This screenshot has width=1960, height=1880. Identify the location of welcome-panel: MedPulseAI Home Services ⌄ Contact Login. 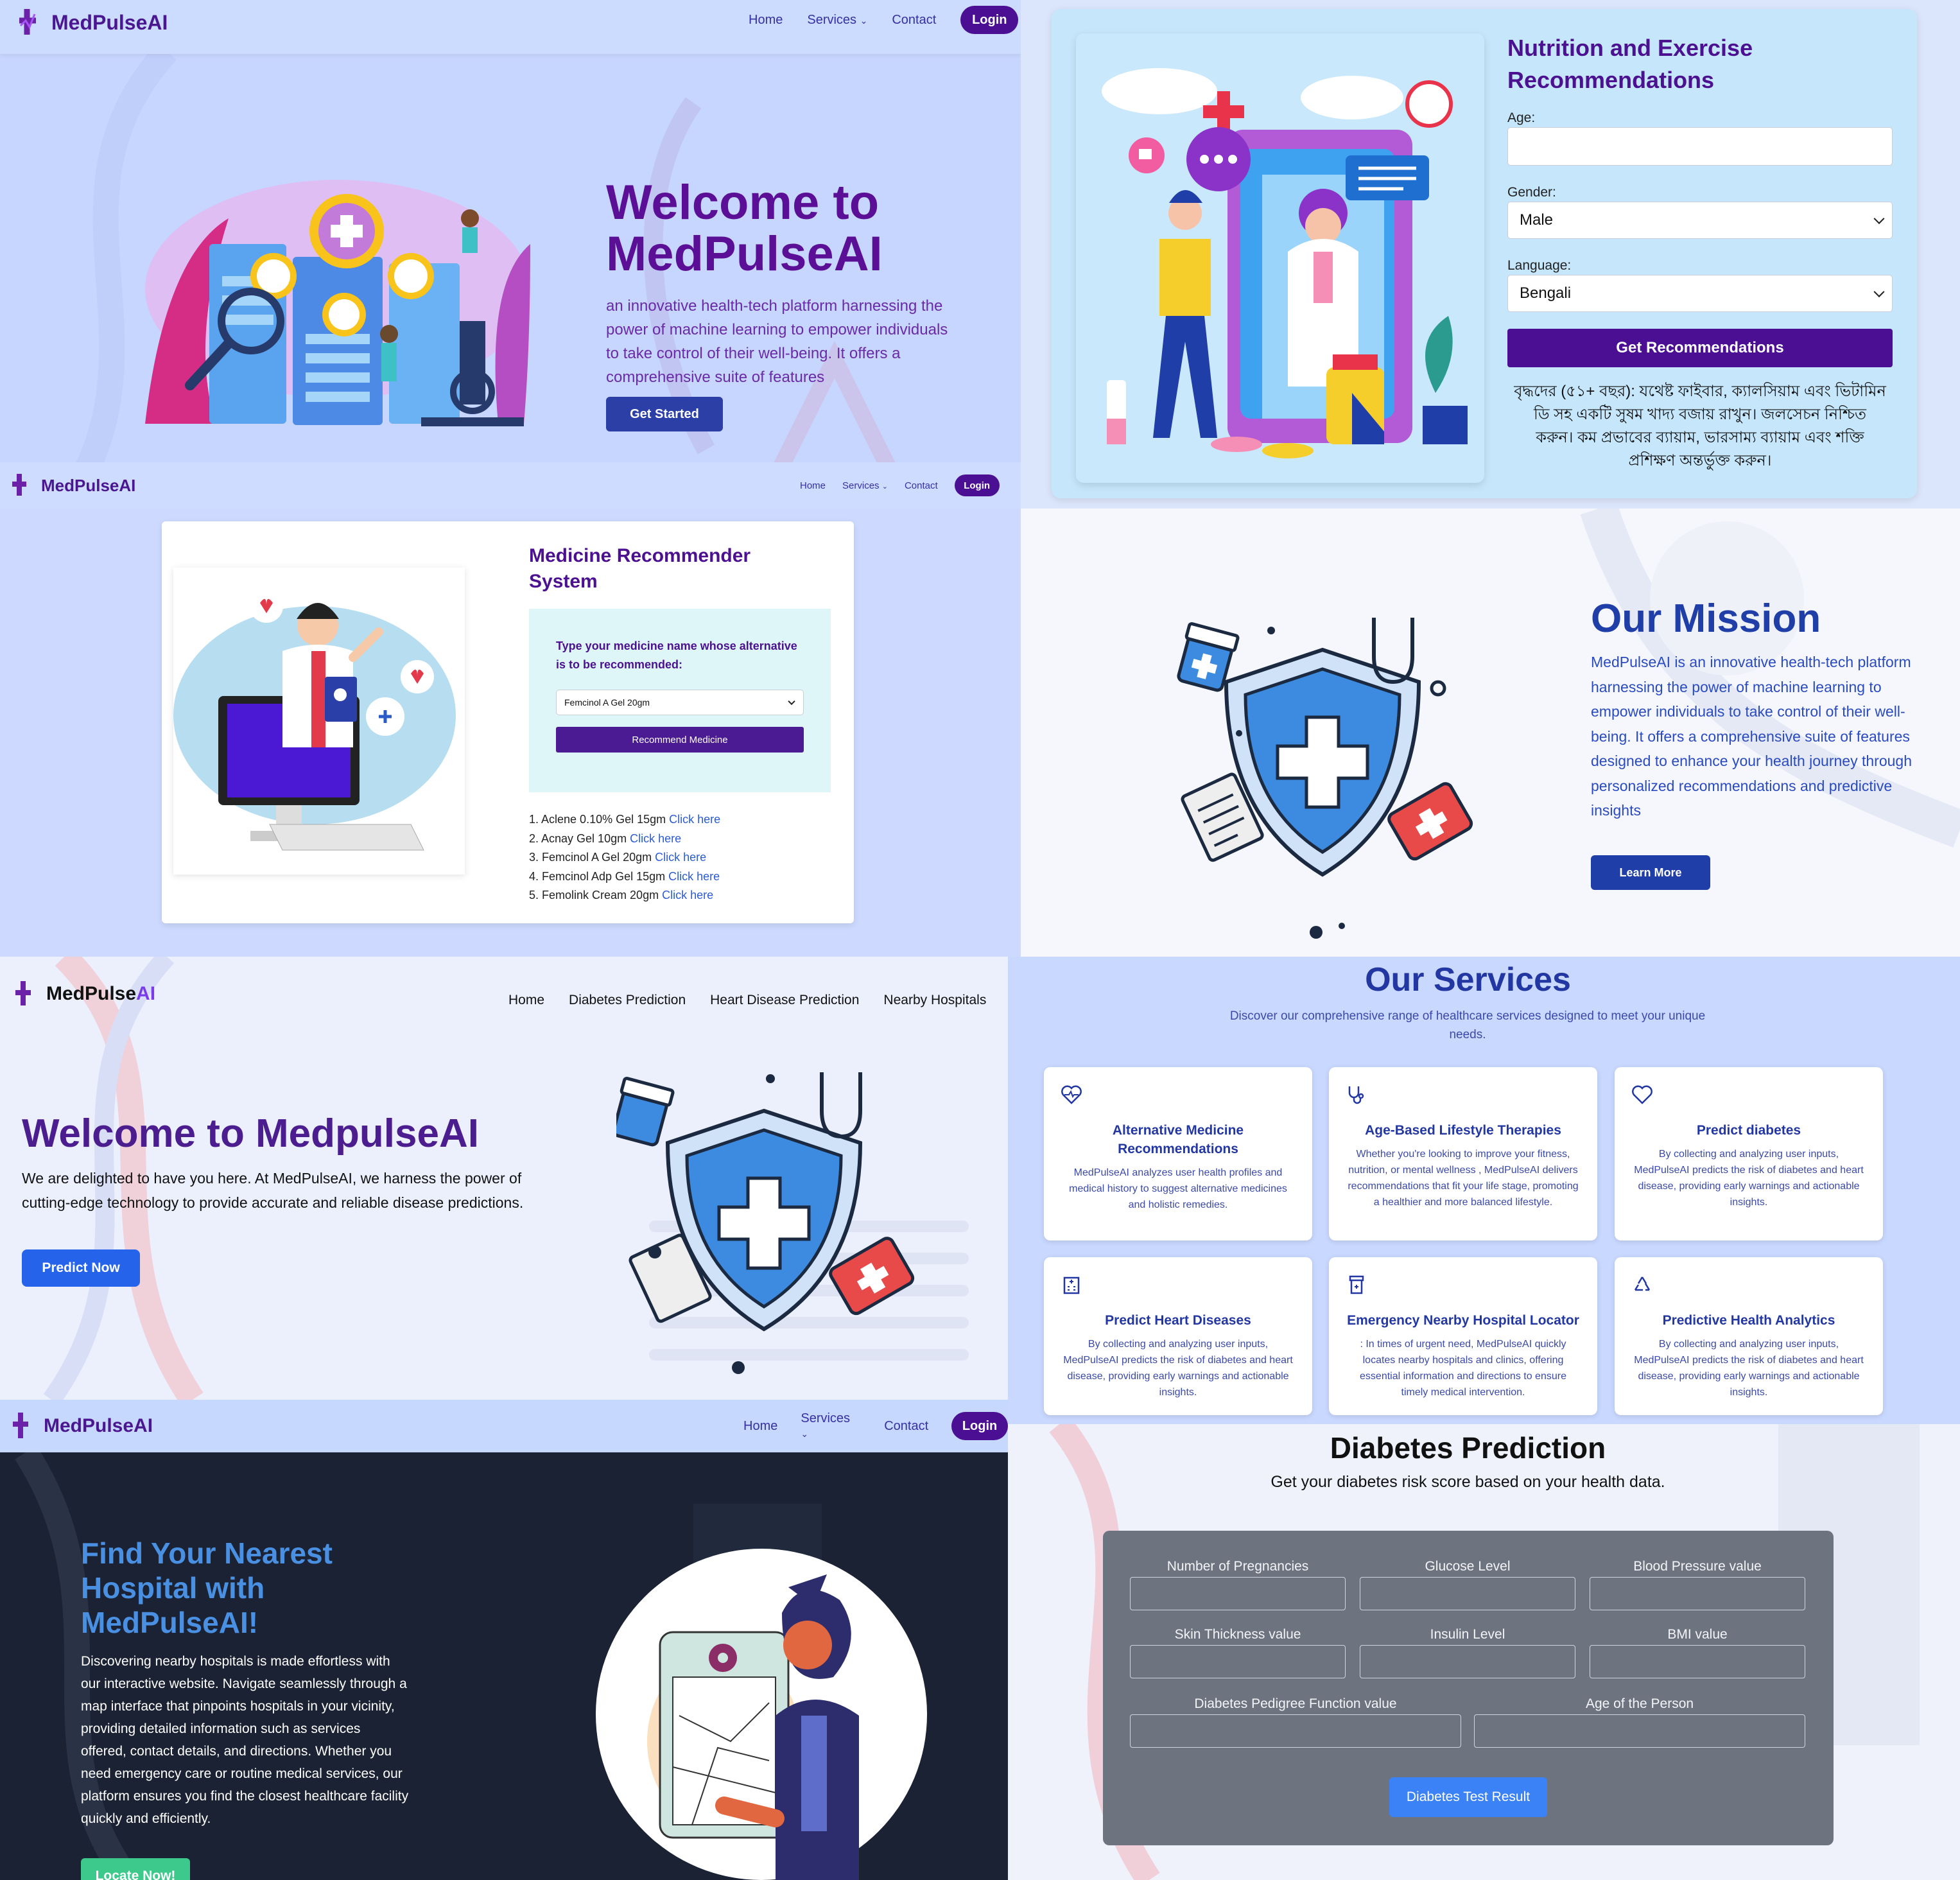
(511, 231).